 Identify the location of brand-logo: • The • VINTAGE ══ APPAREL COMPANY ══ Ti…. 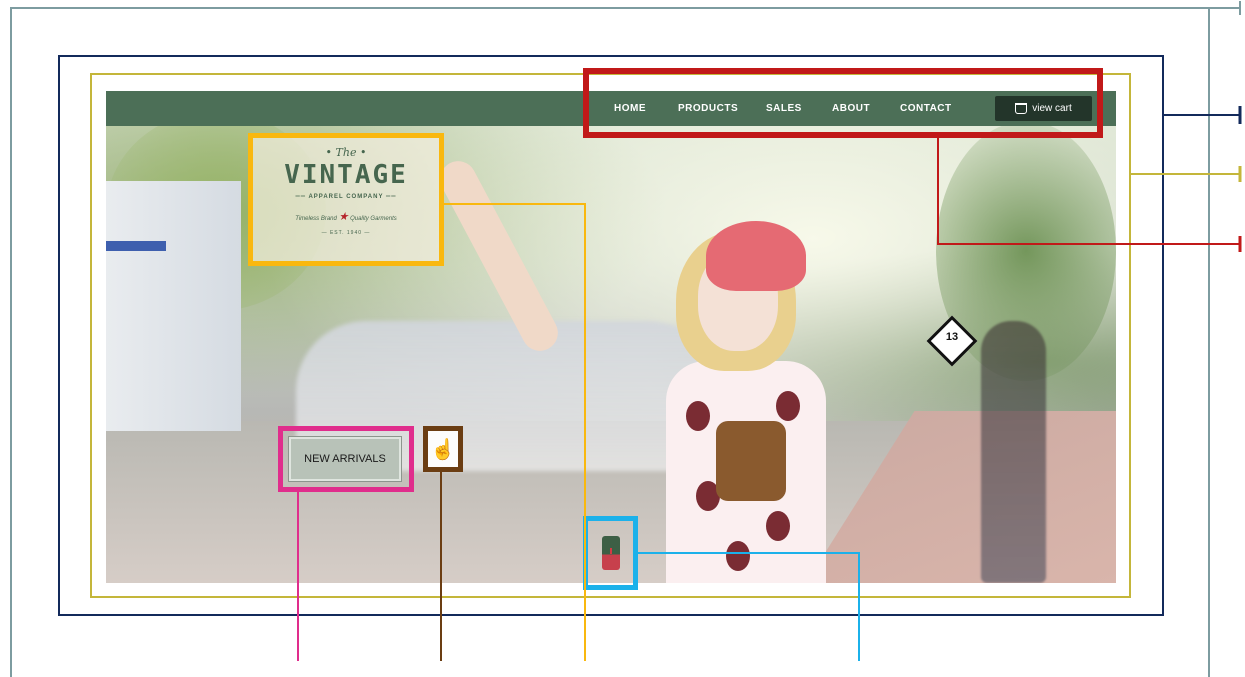
(346, 199).